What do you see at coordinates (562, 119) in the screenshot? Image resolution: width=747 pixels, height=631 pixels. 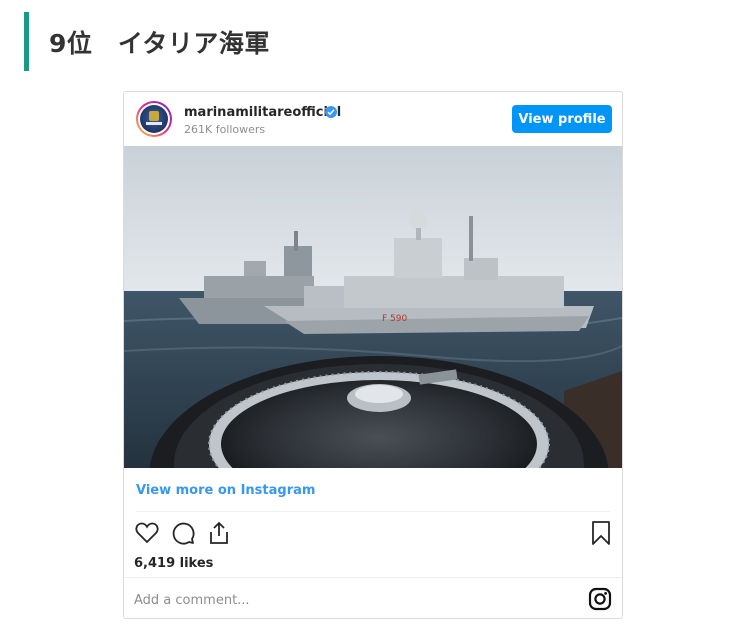 I see `view-profile-button: View profile` at bounding box center [562, 119].